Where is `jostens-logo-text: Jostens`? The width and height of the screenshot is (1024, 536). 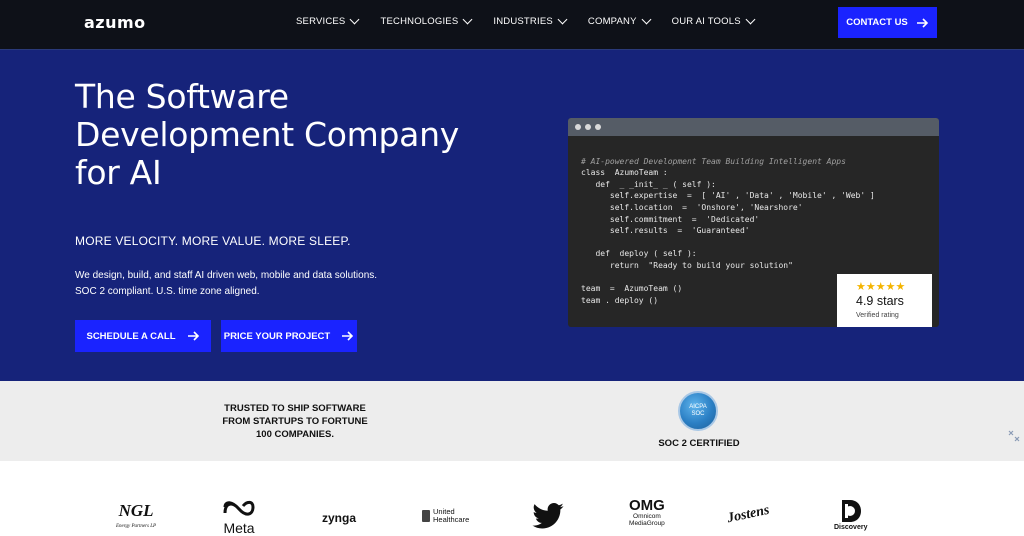
jostens-logo-text: Jostens is located at coordinates (748, 514).